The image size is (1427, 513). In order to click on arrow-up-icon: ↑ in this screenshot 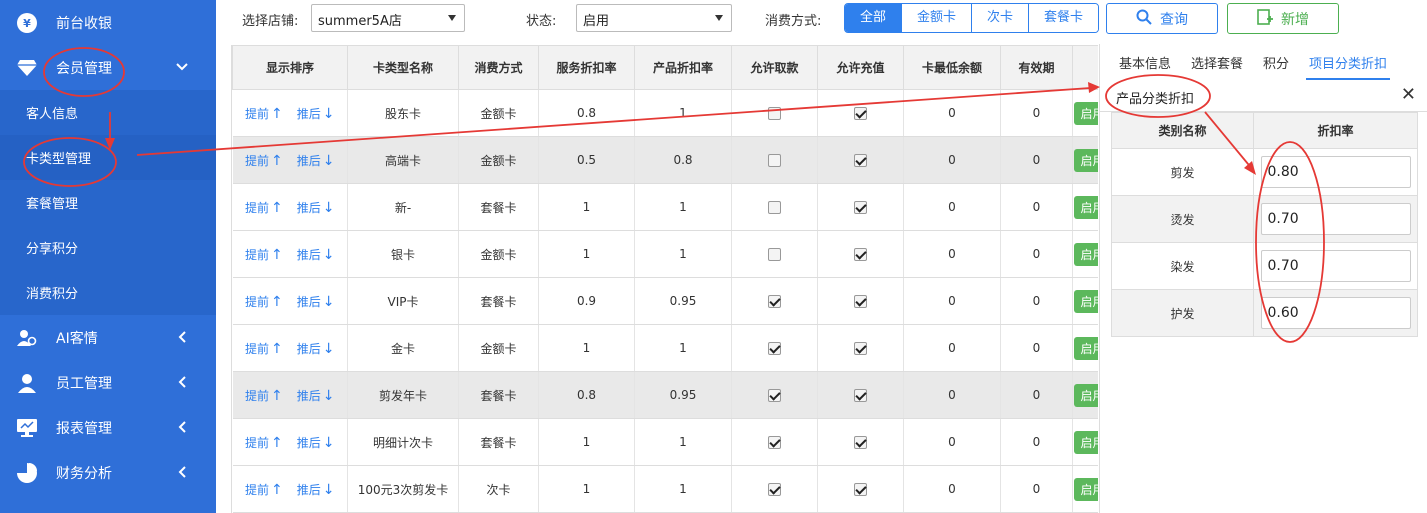, I will do `click(277, 301)`.